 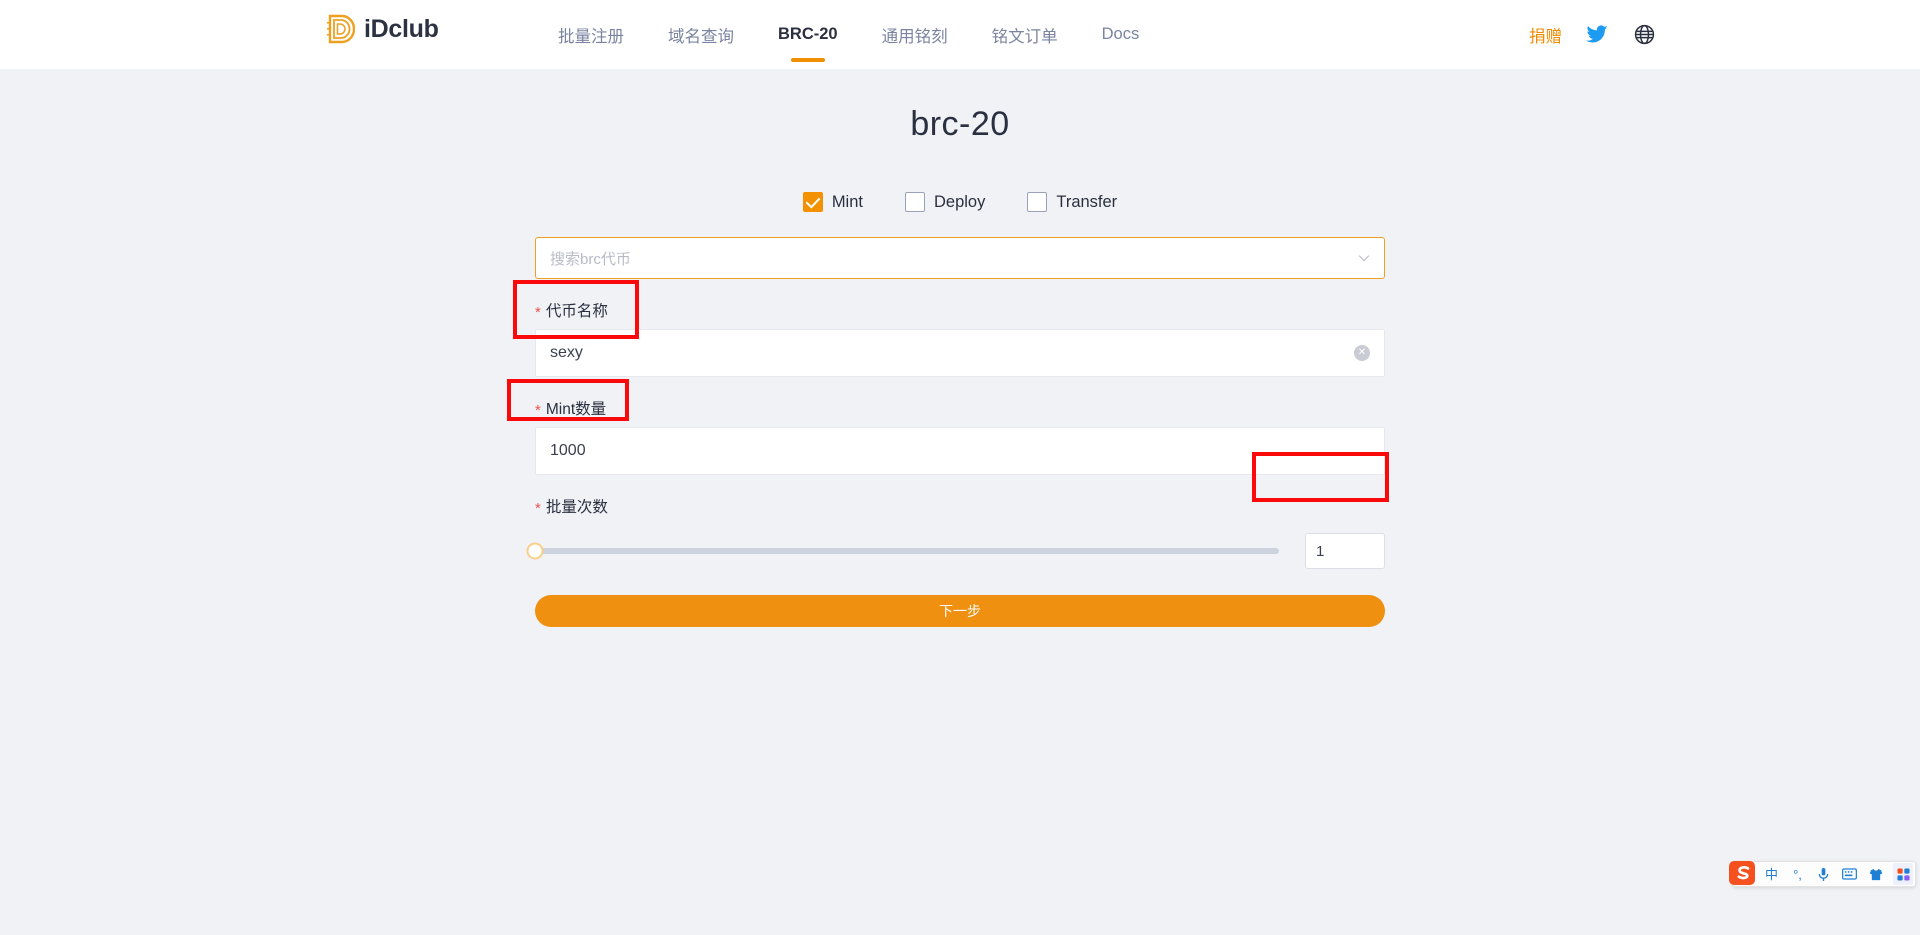 What do you see at coordinates (960, 258) in the screenshot?
I see `token-search-select: 搜索brc代币` at bounding box center [960, 258].